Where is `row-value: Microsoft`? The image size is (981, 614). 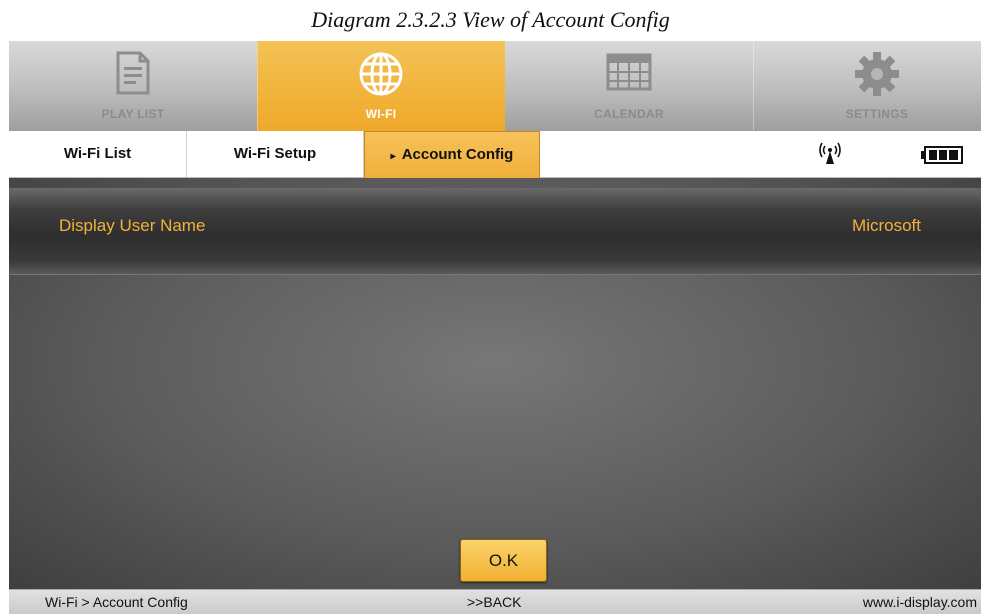 row-value: Microsoft is located at coordinates (886, 225).